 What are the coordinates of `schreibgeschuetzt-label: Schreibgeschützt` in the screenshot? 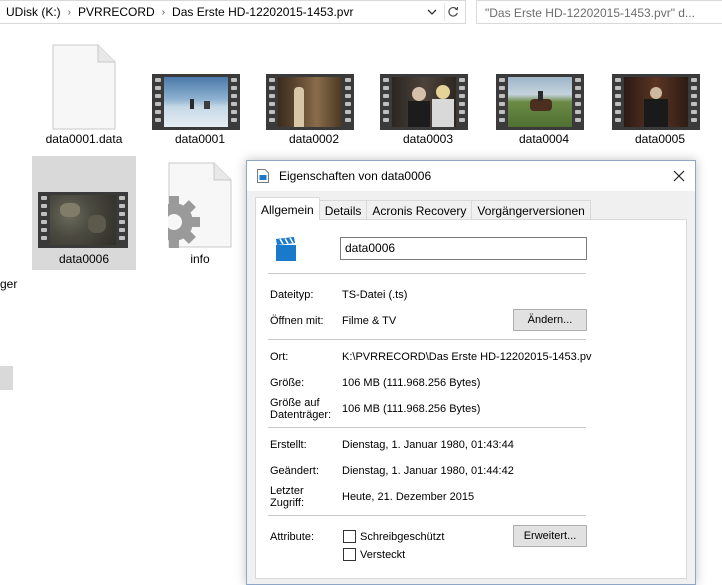 It's located at (402, 537).